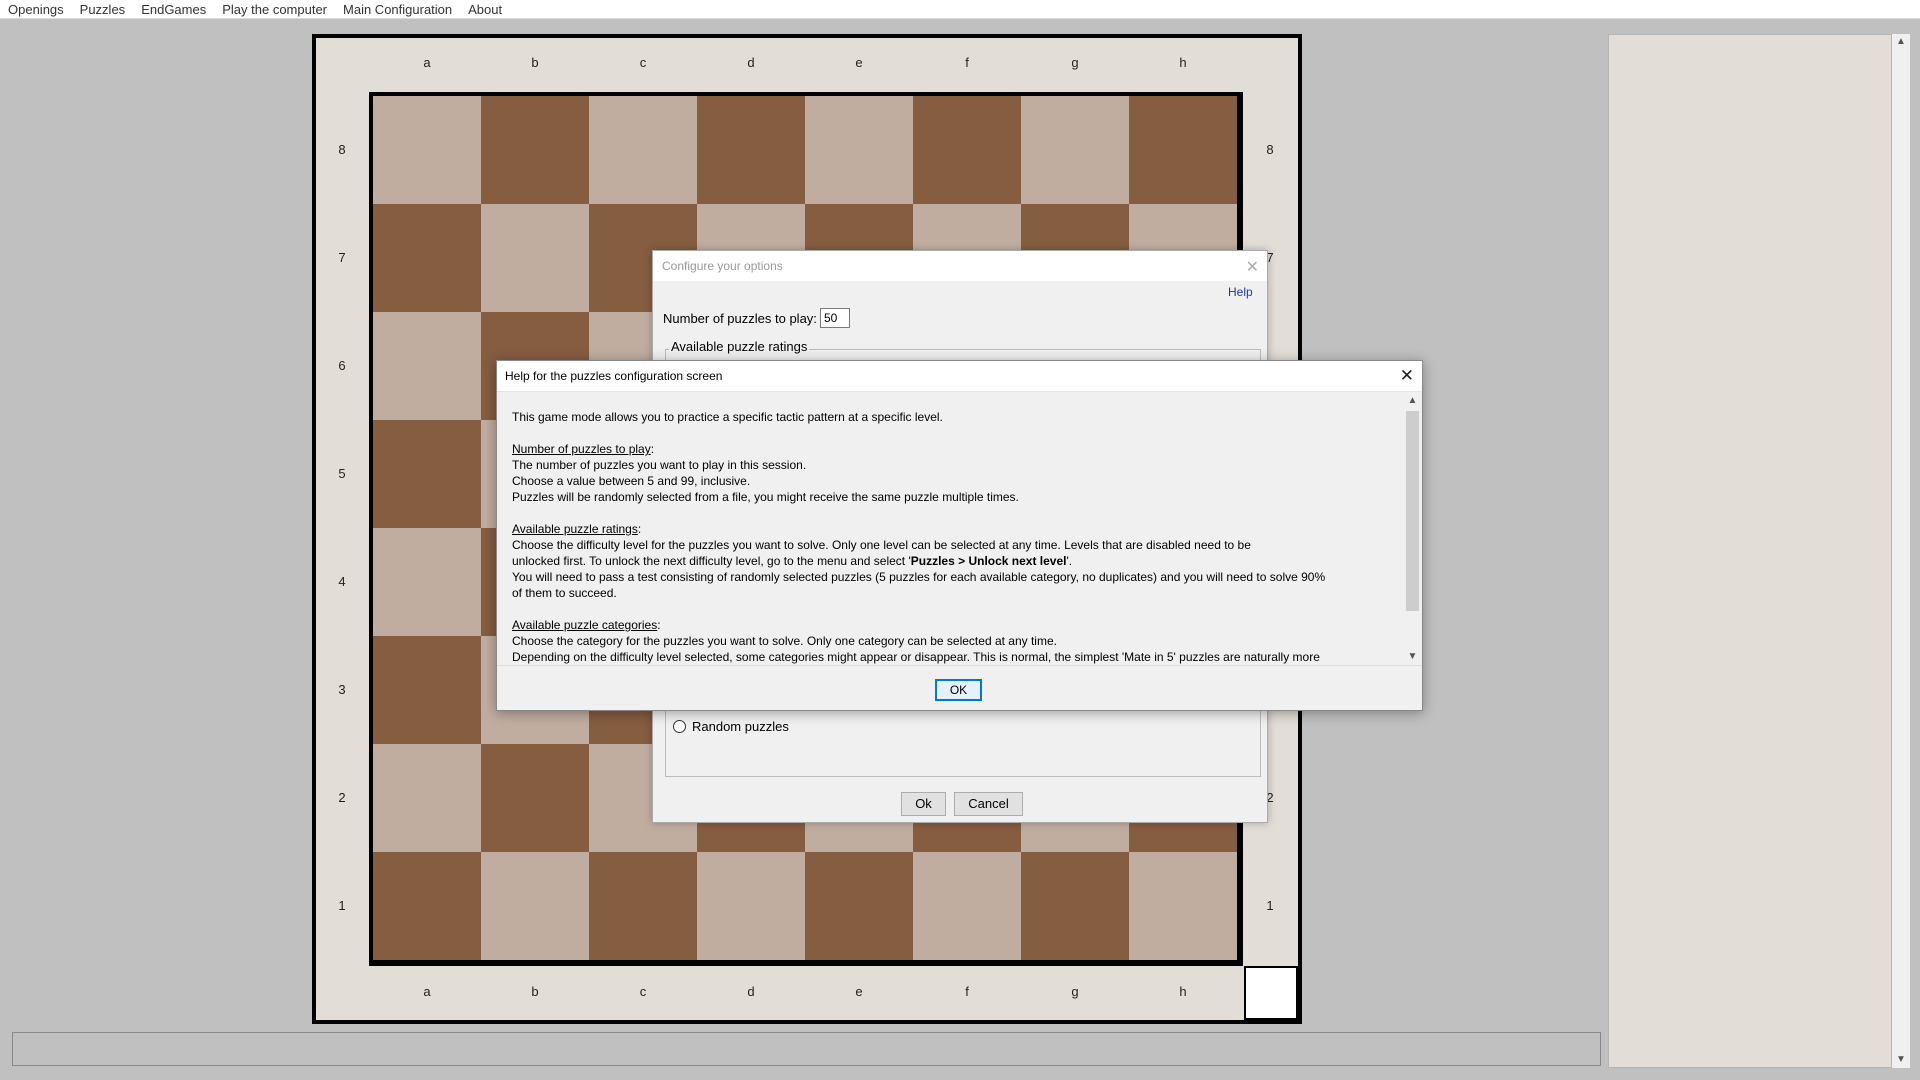 The image size is (1920, 1080). Describe the element at coordinates (427, 690) in the screenshot. I see `board-square-a3` at that location.